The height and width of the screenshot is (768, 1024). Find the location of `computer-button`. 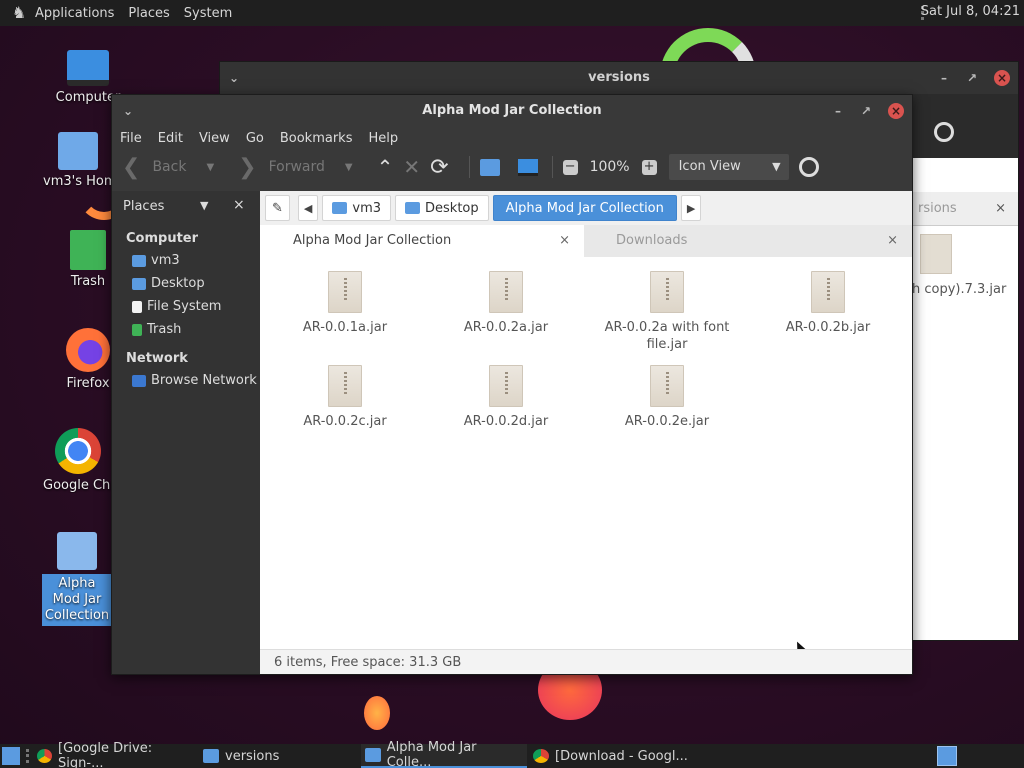

computer-button is located at coordinates (527, 167).